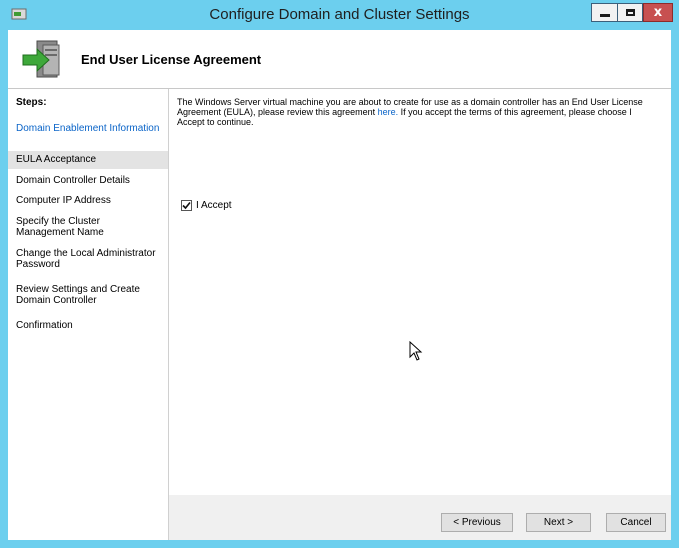 This screenshot has height=548, width=679. I want to click on step-computer-ip-address: Computer IP Address, so click(88, 200).